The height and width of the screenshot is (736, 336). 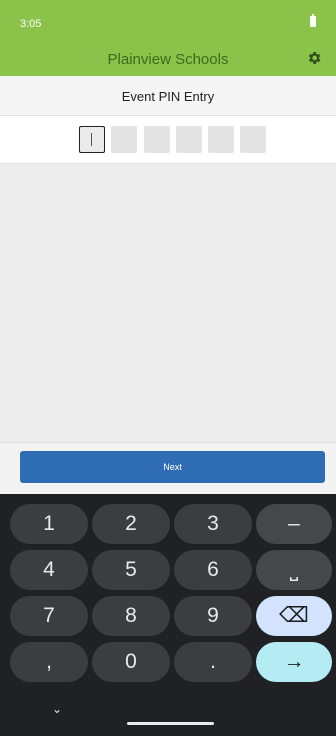 I want to click on app-bar: Plainview Schools, so click(x=168, y=59).